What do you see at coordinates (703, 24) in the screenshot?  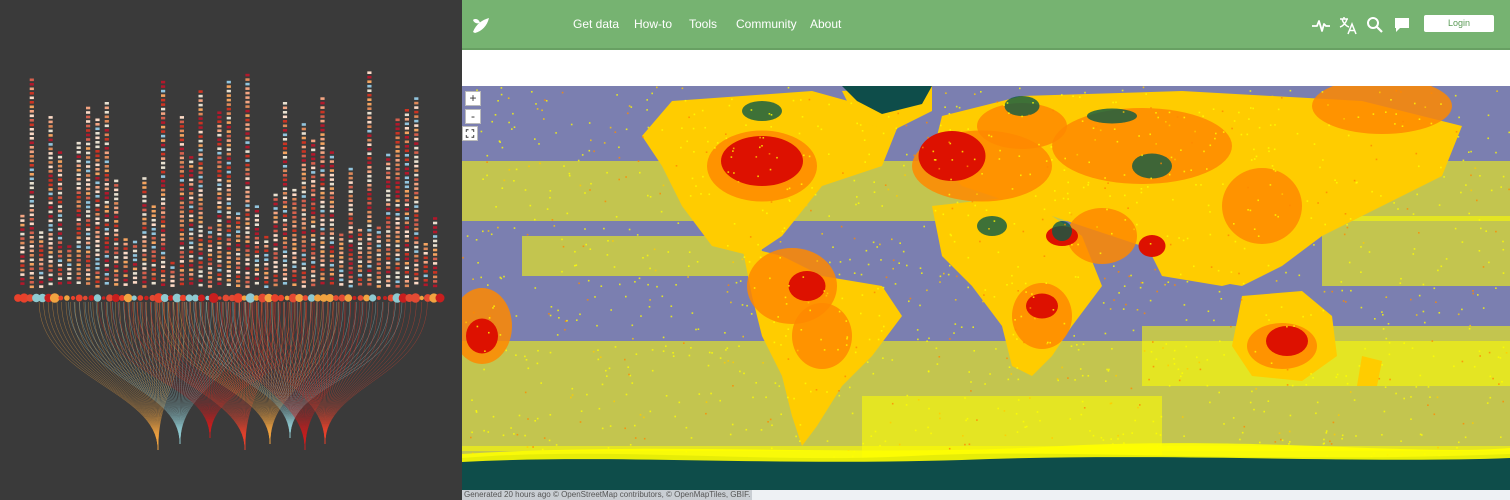 I see `nav-tools: Tools` at bounding box center [703, 24].